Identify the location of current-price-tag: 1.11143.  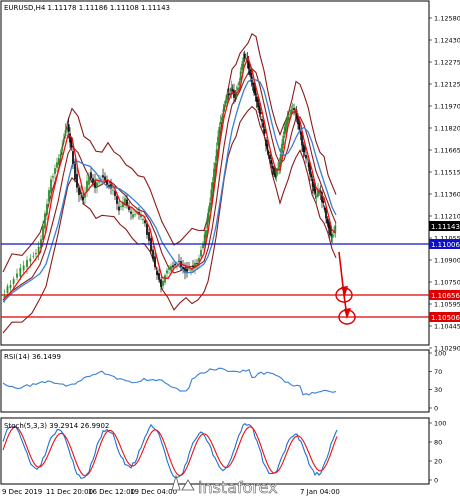
(444, 226).